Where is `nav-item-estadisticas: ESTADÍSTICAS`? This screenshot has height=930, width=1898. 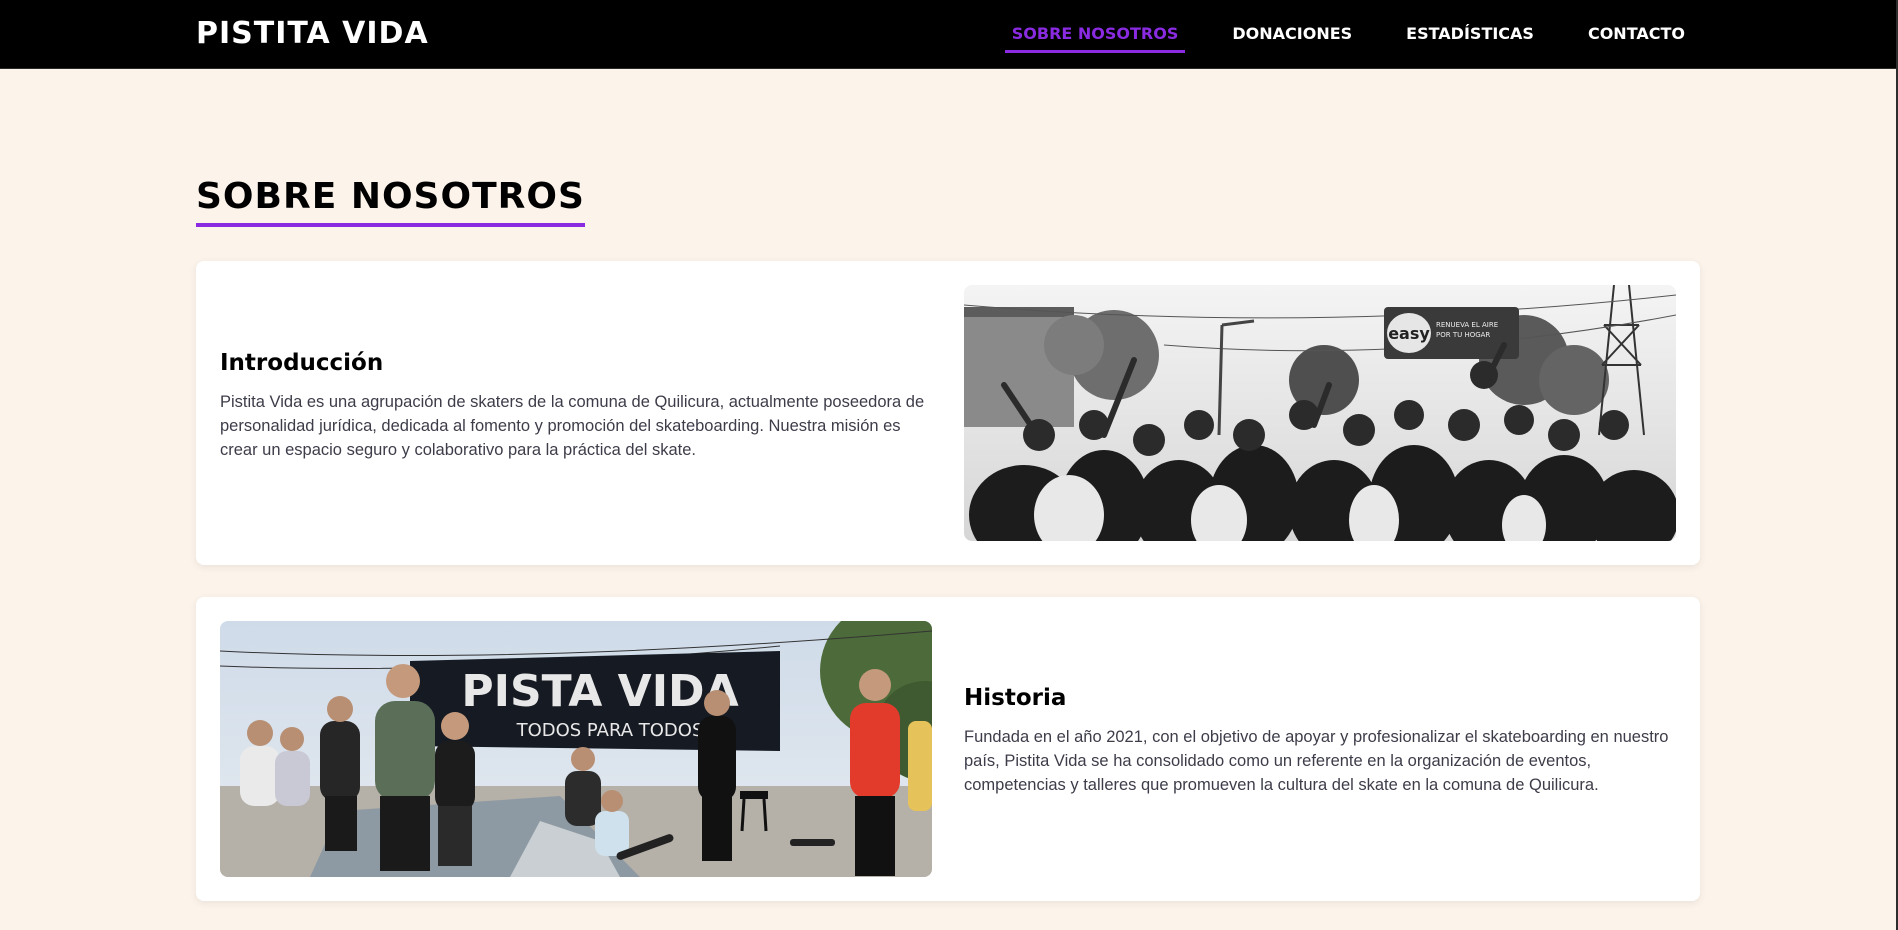
nav-item-estadisticas: ESTADÍSTICAS is located at coordinates (1470, 34).